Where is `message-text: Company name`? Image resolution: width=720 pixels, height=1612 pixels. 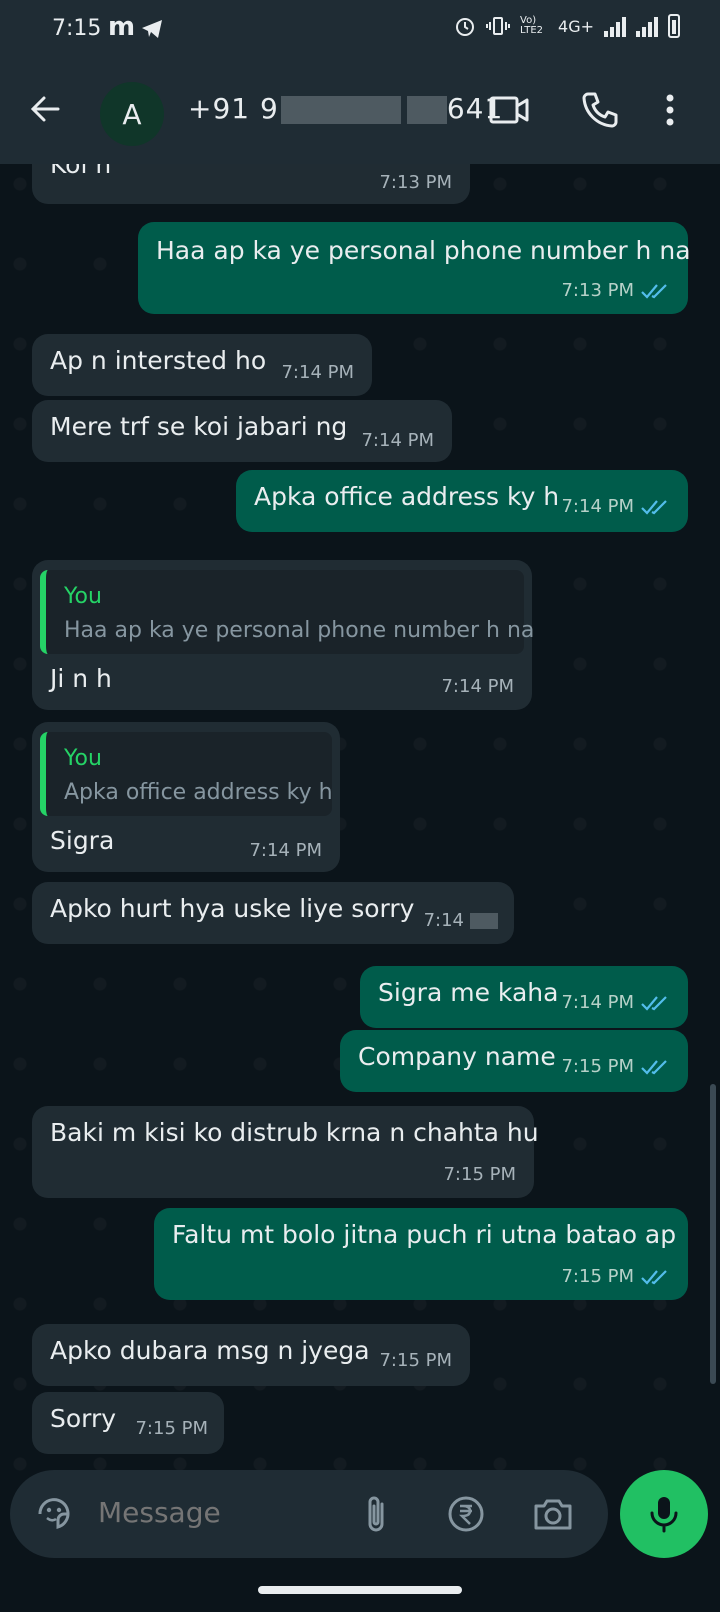 message-text: Company name is located at coordinates (457, 1056).